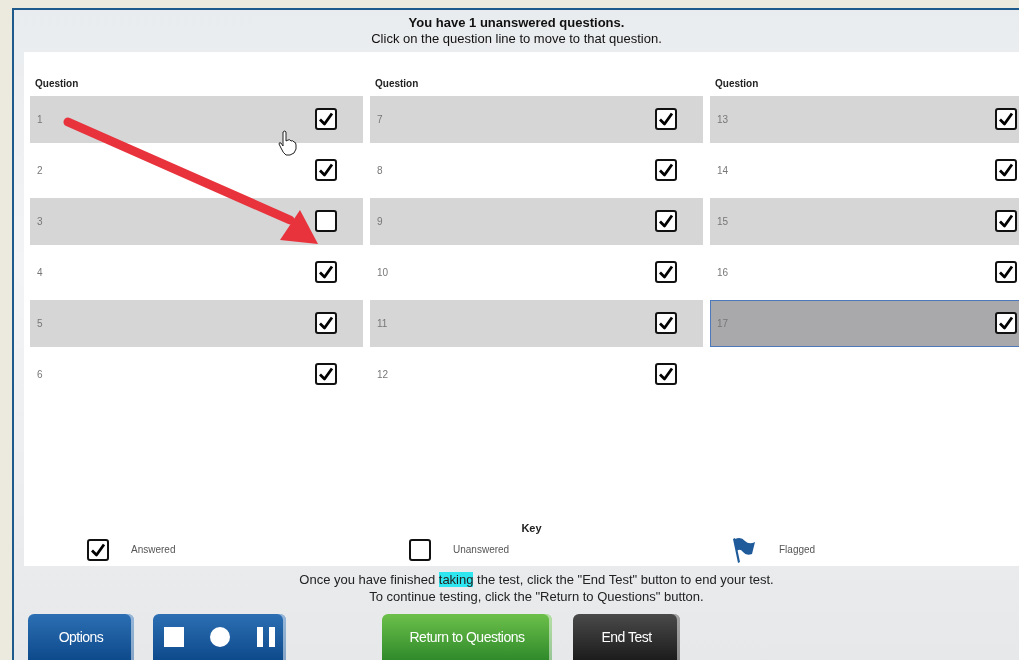 The image size is (1019, 660). I want to click on options-button: Options, so click(81, 637).